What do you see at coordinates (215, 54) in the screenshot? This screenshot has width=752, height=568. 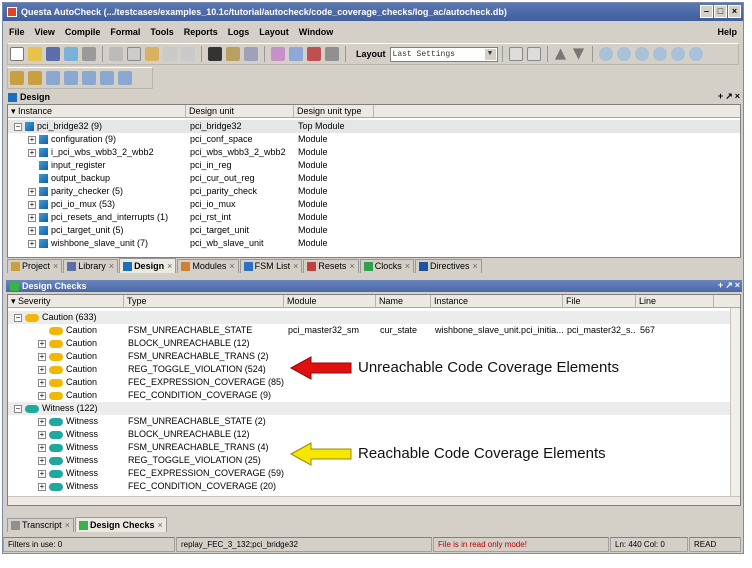 I see `find-icon` at bounding box center [215, 54].